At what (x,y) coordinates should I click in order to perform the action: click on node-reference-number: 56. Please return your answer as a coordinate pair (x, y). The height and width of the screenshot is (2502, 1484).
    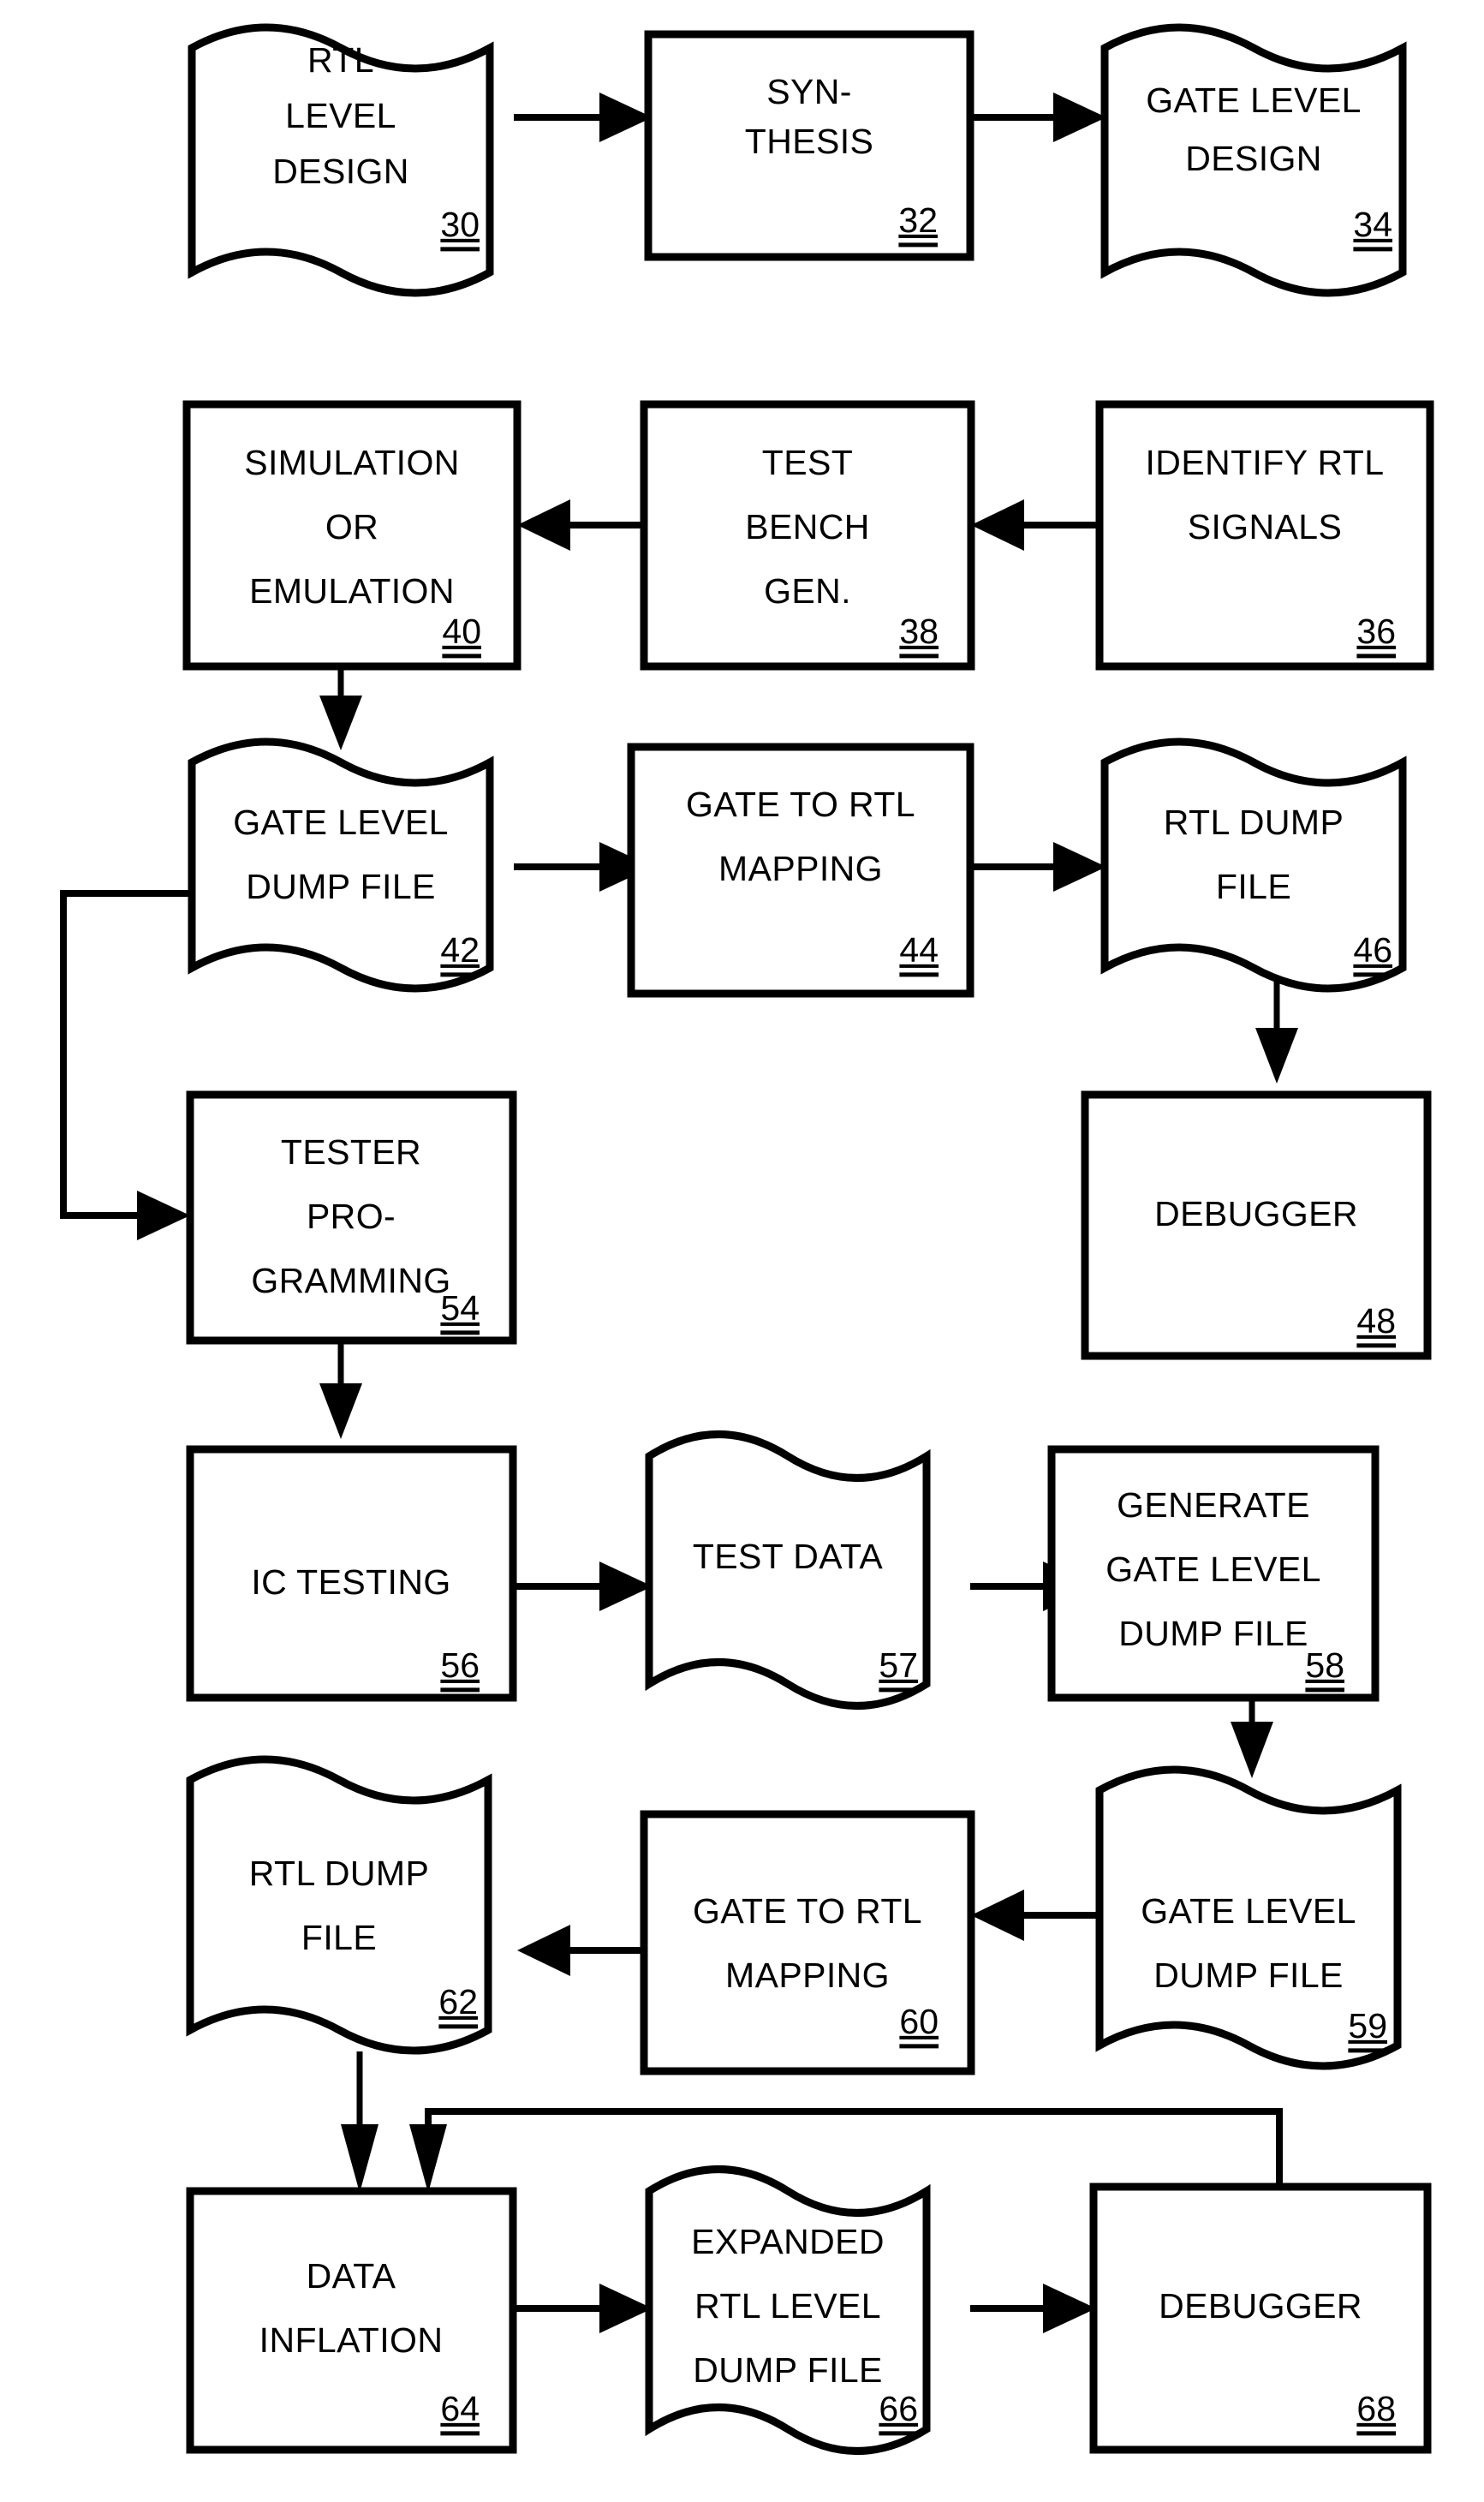
    Looking at the image, I should click on (460, 1665).